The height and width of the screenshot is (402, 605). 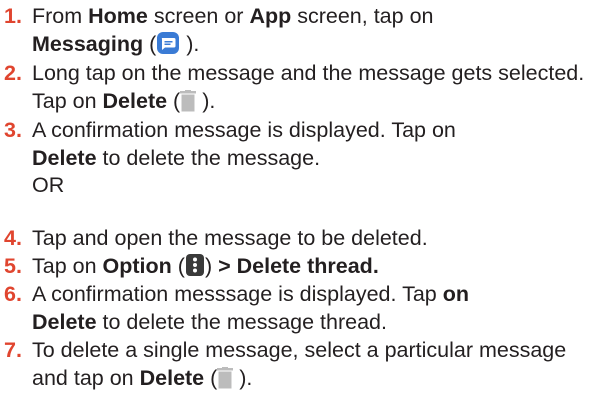 What do you see at coordinates (13, 238) in the screenshot?
I see `step-number: 4.` at bounding box center [13, 238].